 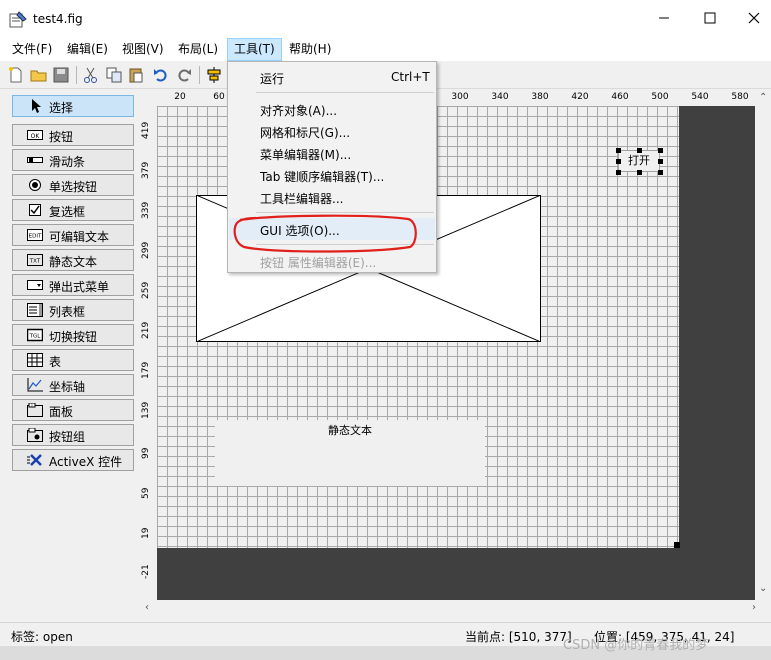 What do you see at coordinates (146, 571) in the screenshot?
I see `ruler-tick-label: -21` at bounding box center [146, 571].